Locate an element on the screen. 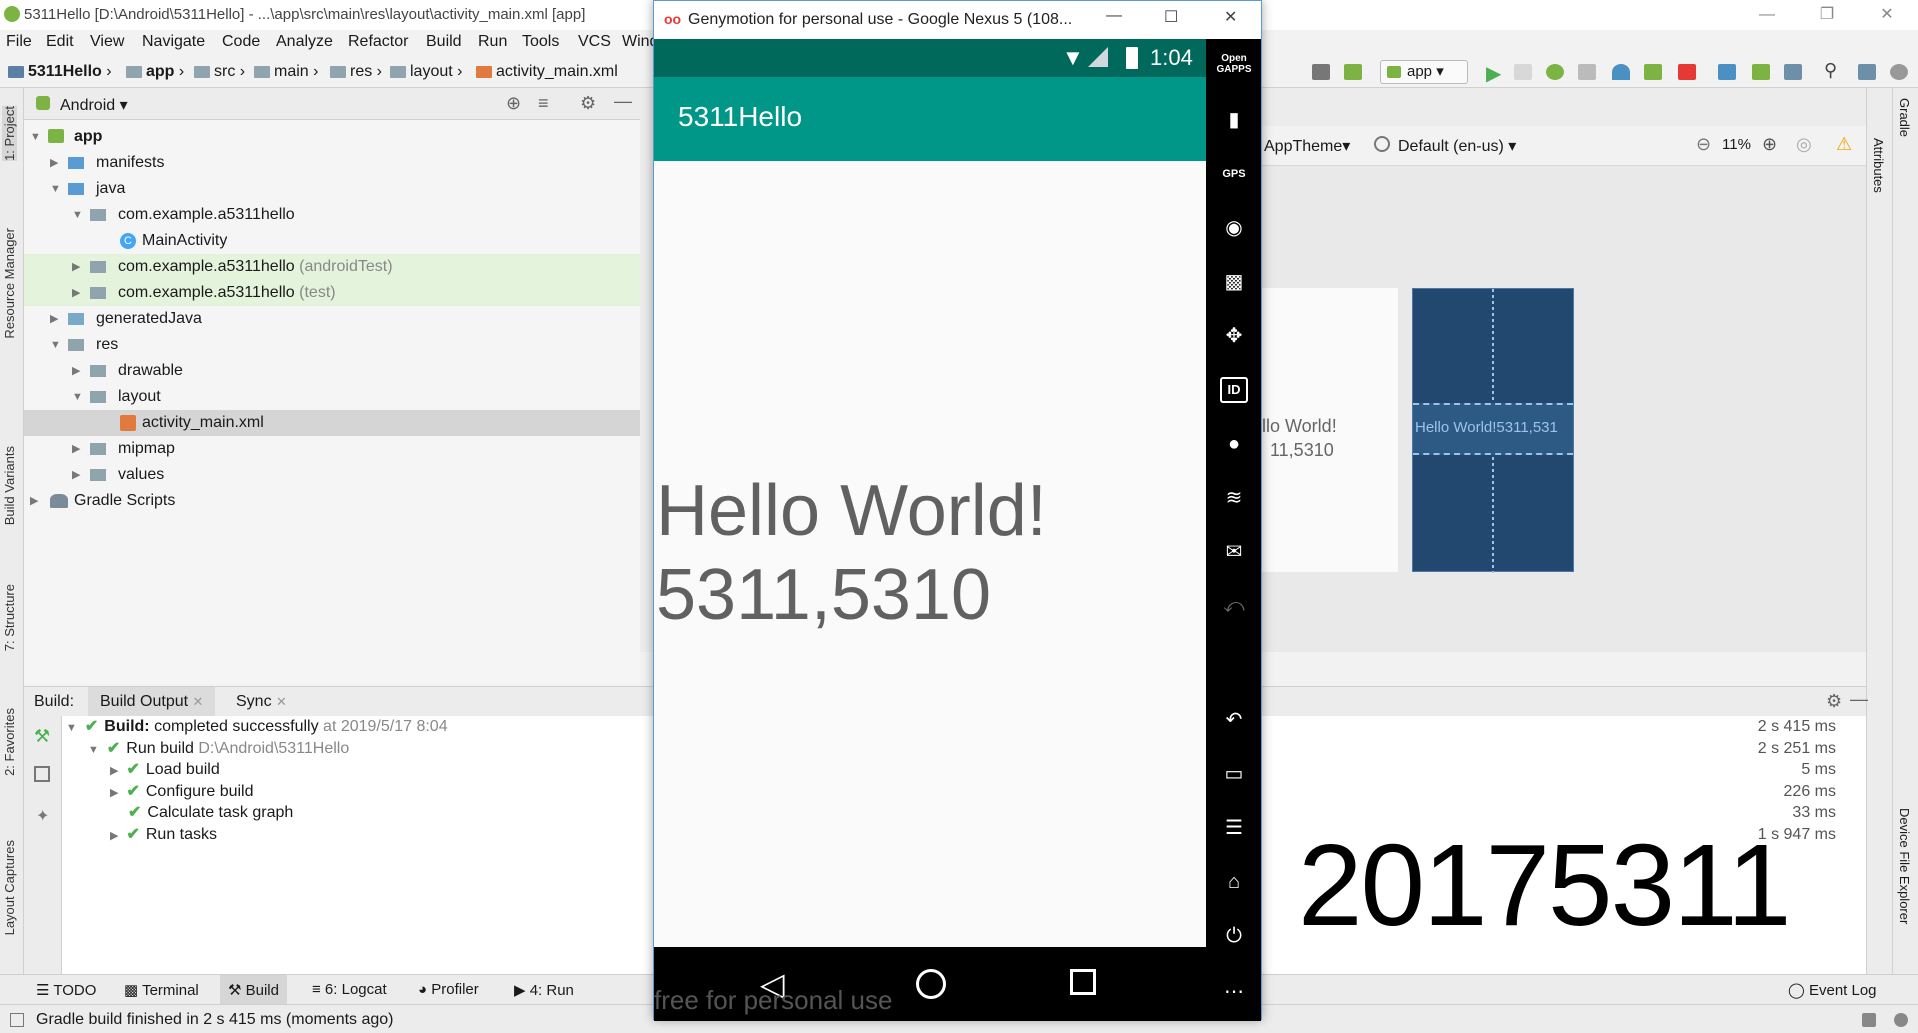 The height and width of the screenshot is (1033, 1918). hammer-icon is located at coordinates (1353, 72).